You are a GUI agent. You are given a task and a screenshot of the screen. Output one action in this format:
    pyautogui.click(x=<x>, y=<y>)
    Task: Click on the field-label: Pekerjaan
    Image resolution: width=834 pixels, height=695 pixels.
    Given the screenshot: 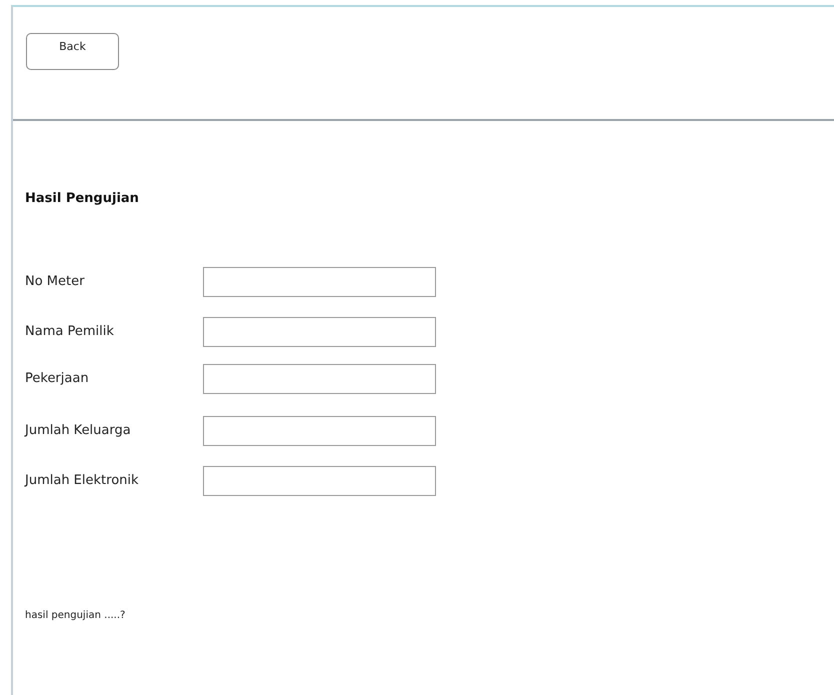 What is the action you would take?
    pyautogui.click(x=57, y=379)
    